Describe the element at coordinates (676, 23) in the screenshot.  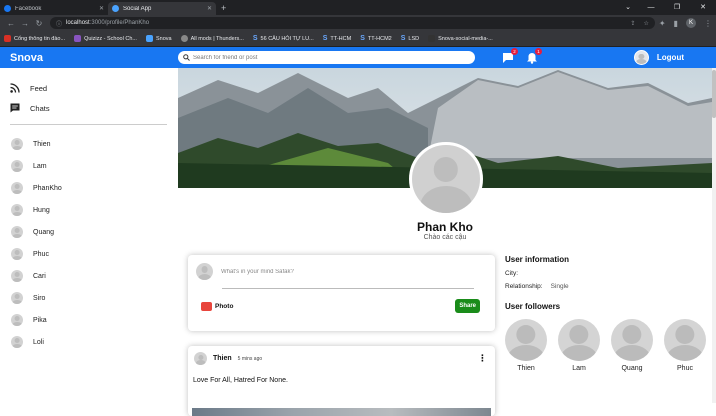
I see `side-panel-icon: ▮` at that location.